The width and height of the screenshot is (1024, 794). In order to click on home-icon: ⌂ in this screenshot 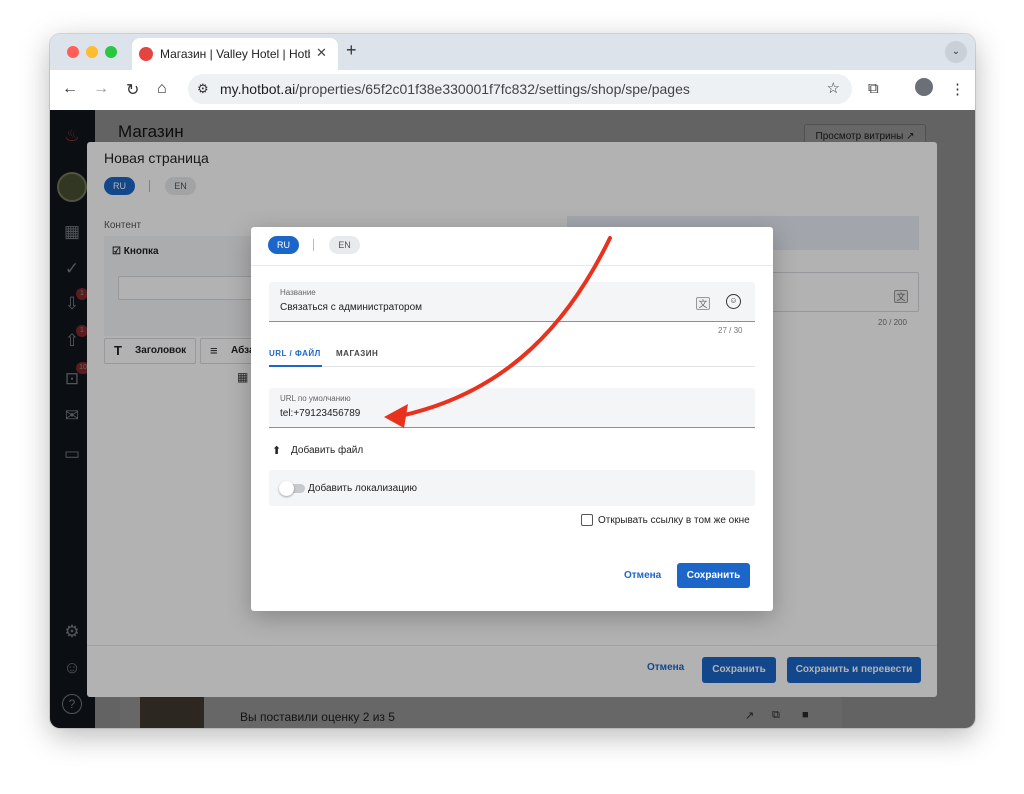, I will do `click(162, 89)`.